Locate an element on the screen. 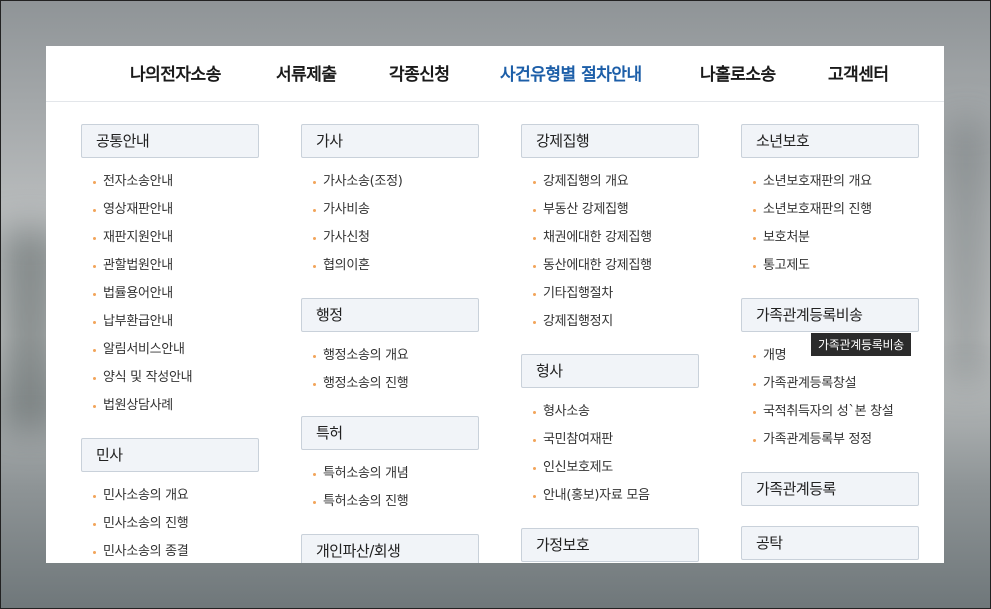  category-link-list: 개명 가족관계등록창설 국적취득자의 성`본 창설 가족관계등록부 정정 is located at coordinates (831, 398).